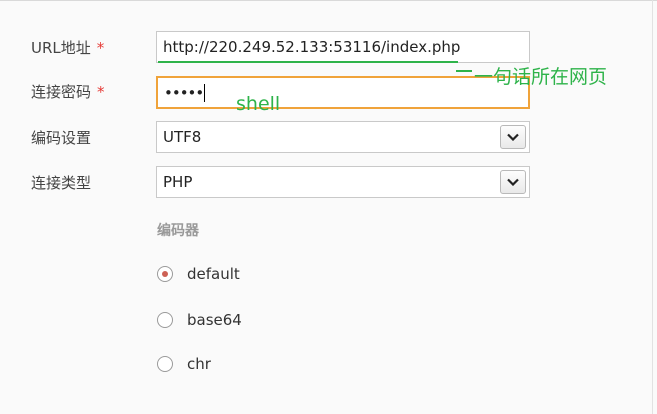 The width and height of the screenshot is (657, 414). I want to click on encoder-section-title: 编码器, so click(178, 231).